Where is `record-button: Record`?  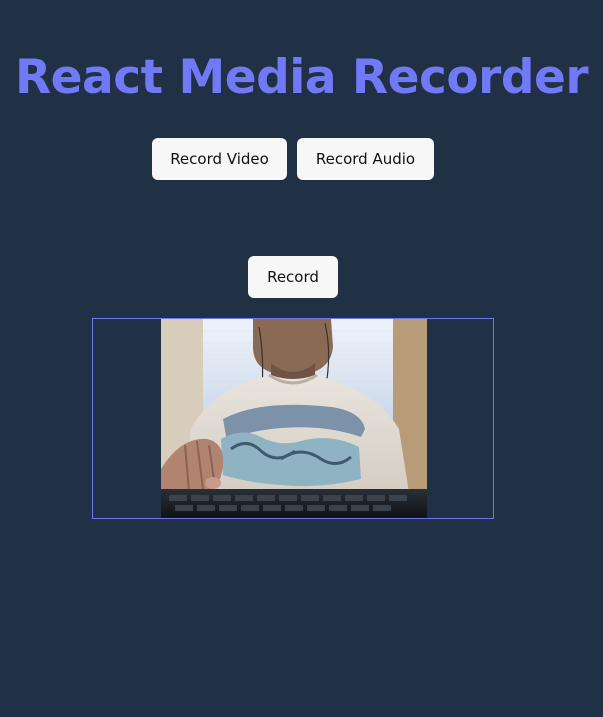
record-button: Record is located at coordinates (293, 277).